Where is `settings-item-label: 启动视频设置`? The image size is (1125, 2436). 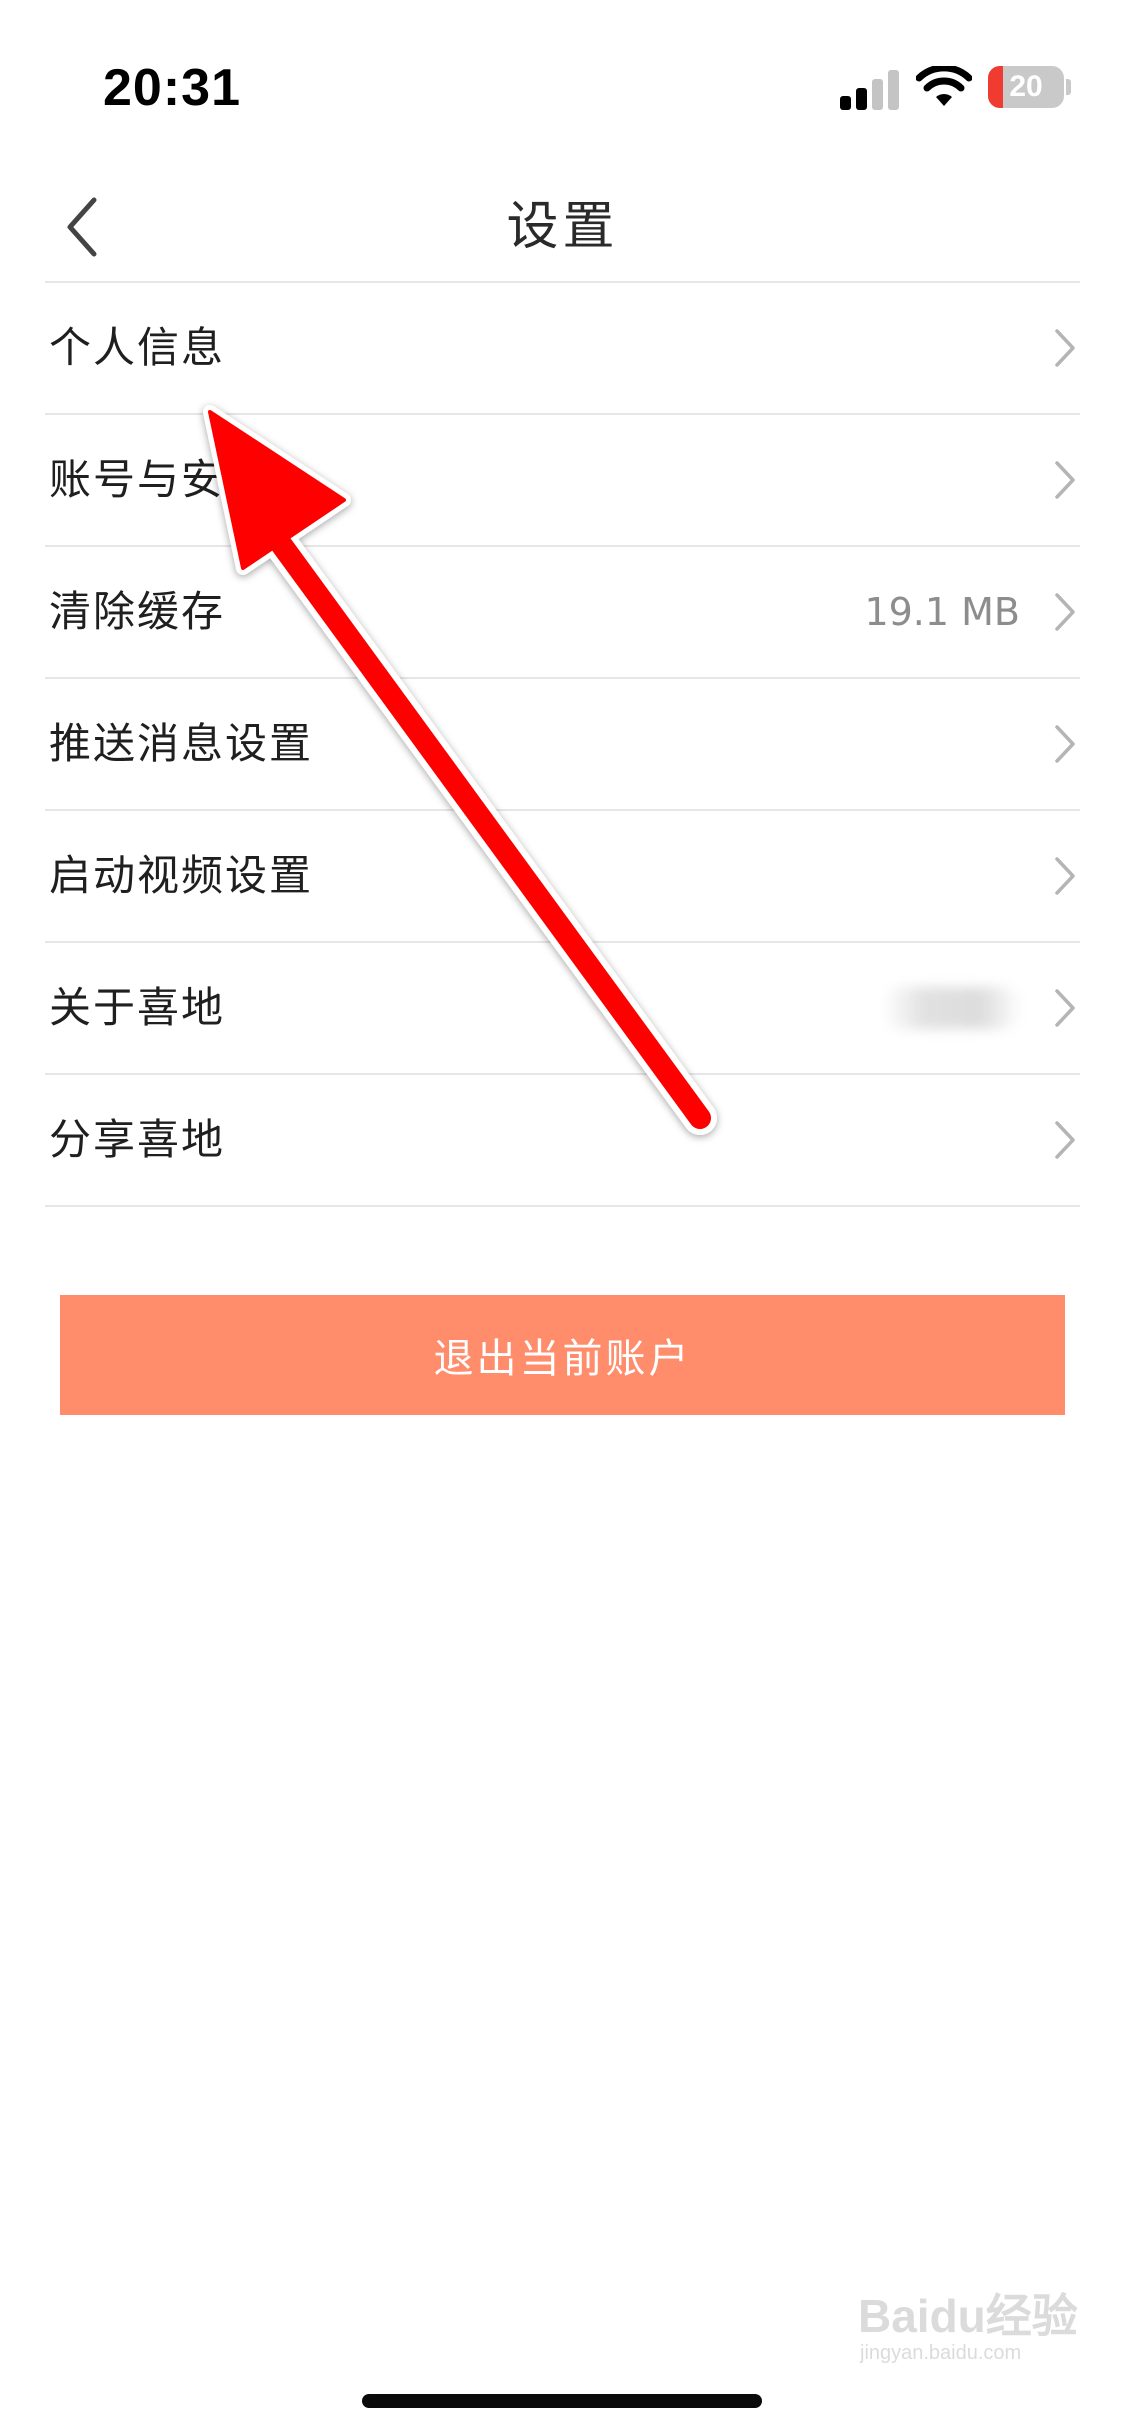 settings-item-label: 启动视频设置 is located at coordinates (181, 875).